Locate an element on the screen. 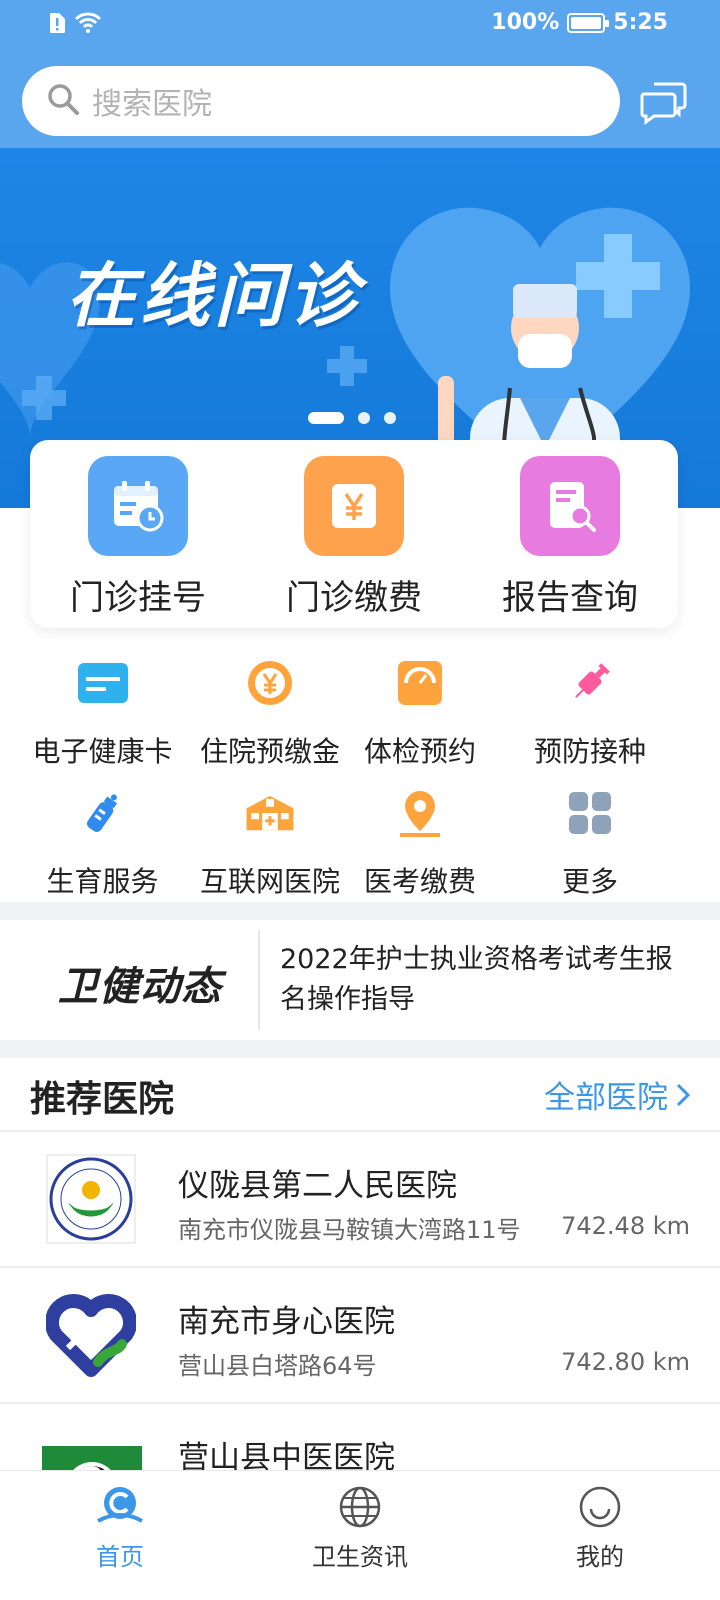 The width and height of the screenshot is (720, 1600). main-services-card: 门诊挂号 门诊缴费 报告查询 is located at coordinates (354, 534).